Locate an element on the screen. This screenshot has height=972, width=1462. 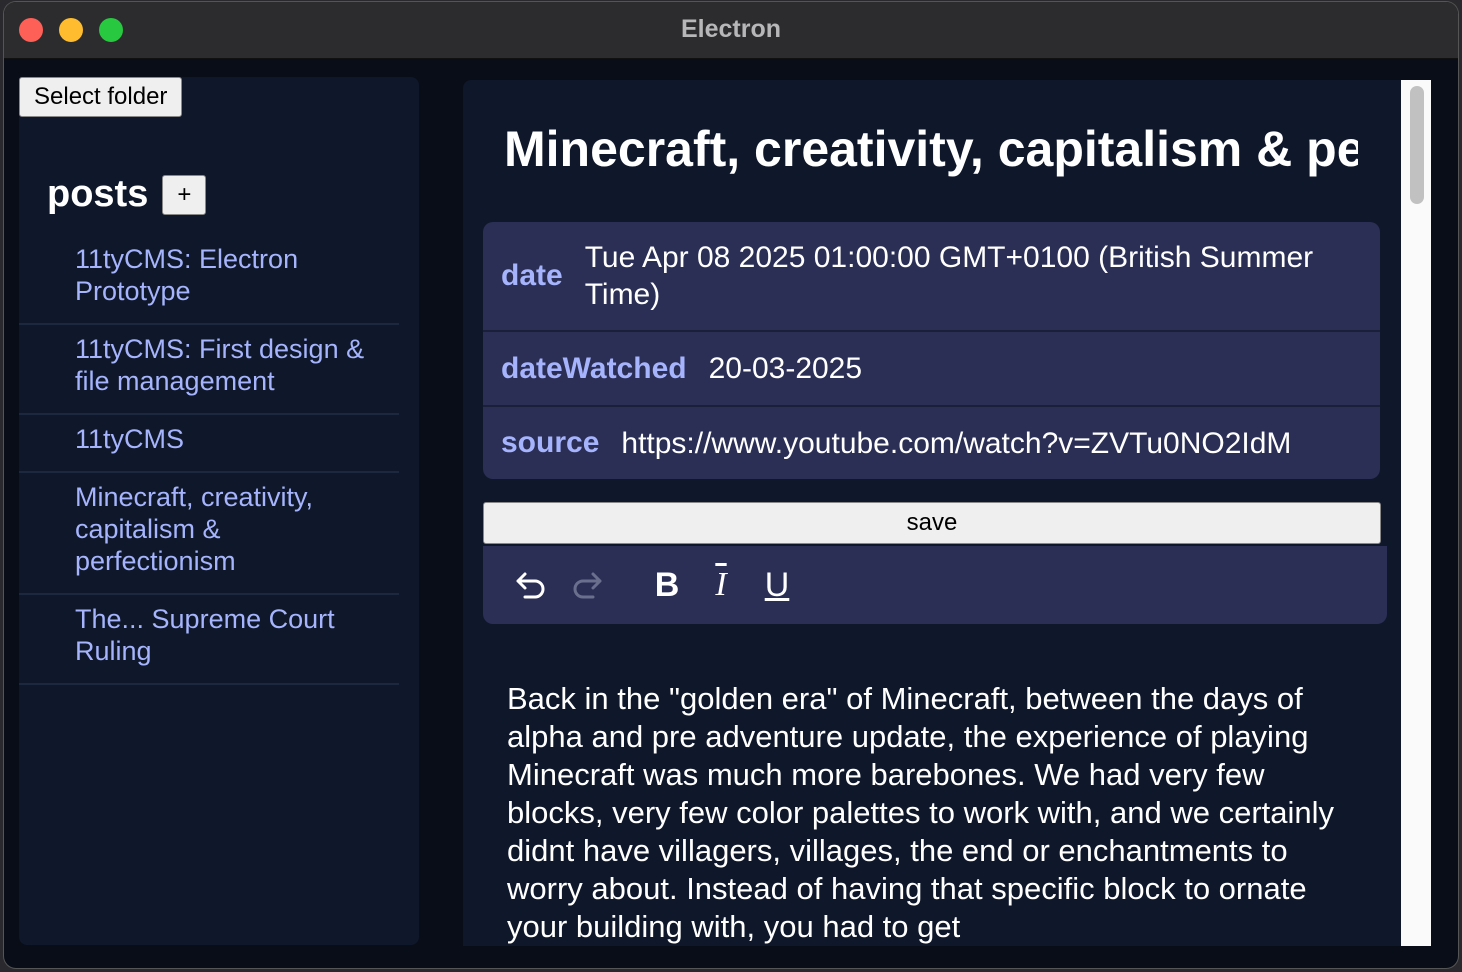
meta-key: date is located at coordinates (532, 275).